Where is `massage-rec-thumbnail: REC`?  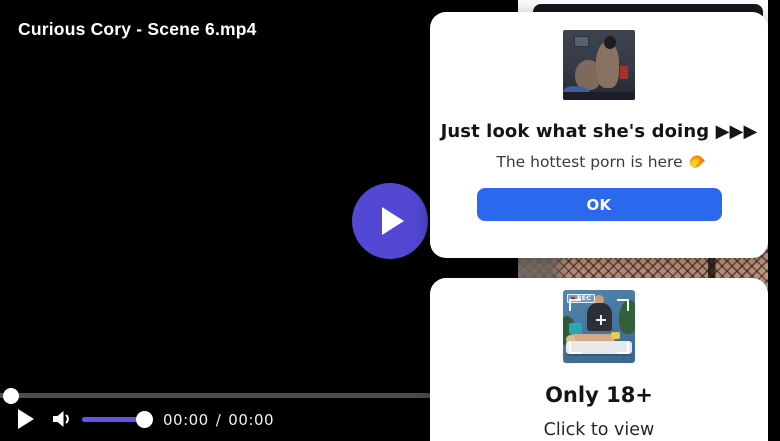
massage-rec-thumbnail: REC is located at coordinates (599, 326).